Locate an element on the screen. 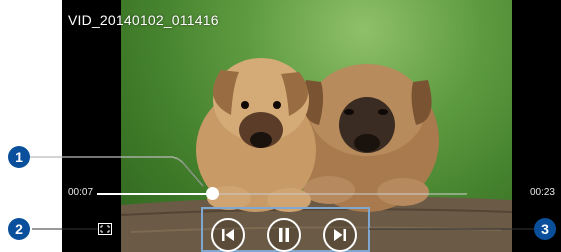 The height and width of the screenshot is (252, 561). callout-2: 2 is located at coordinates (19, 229).